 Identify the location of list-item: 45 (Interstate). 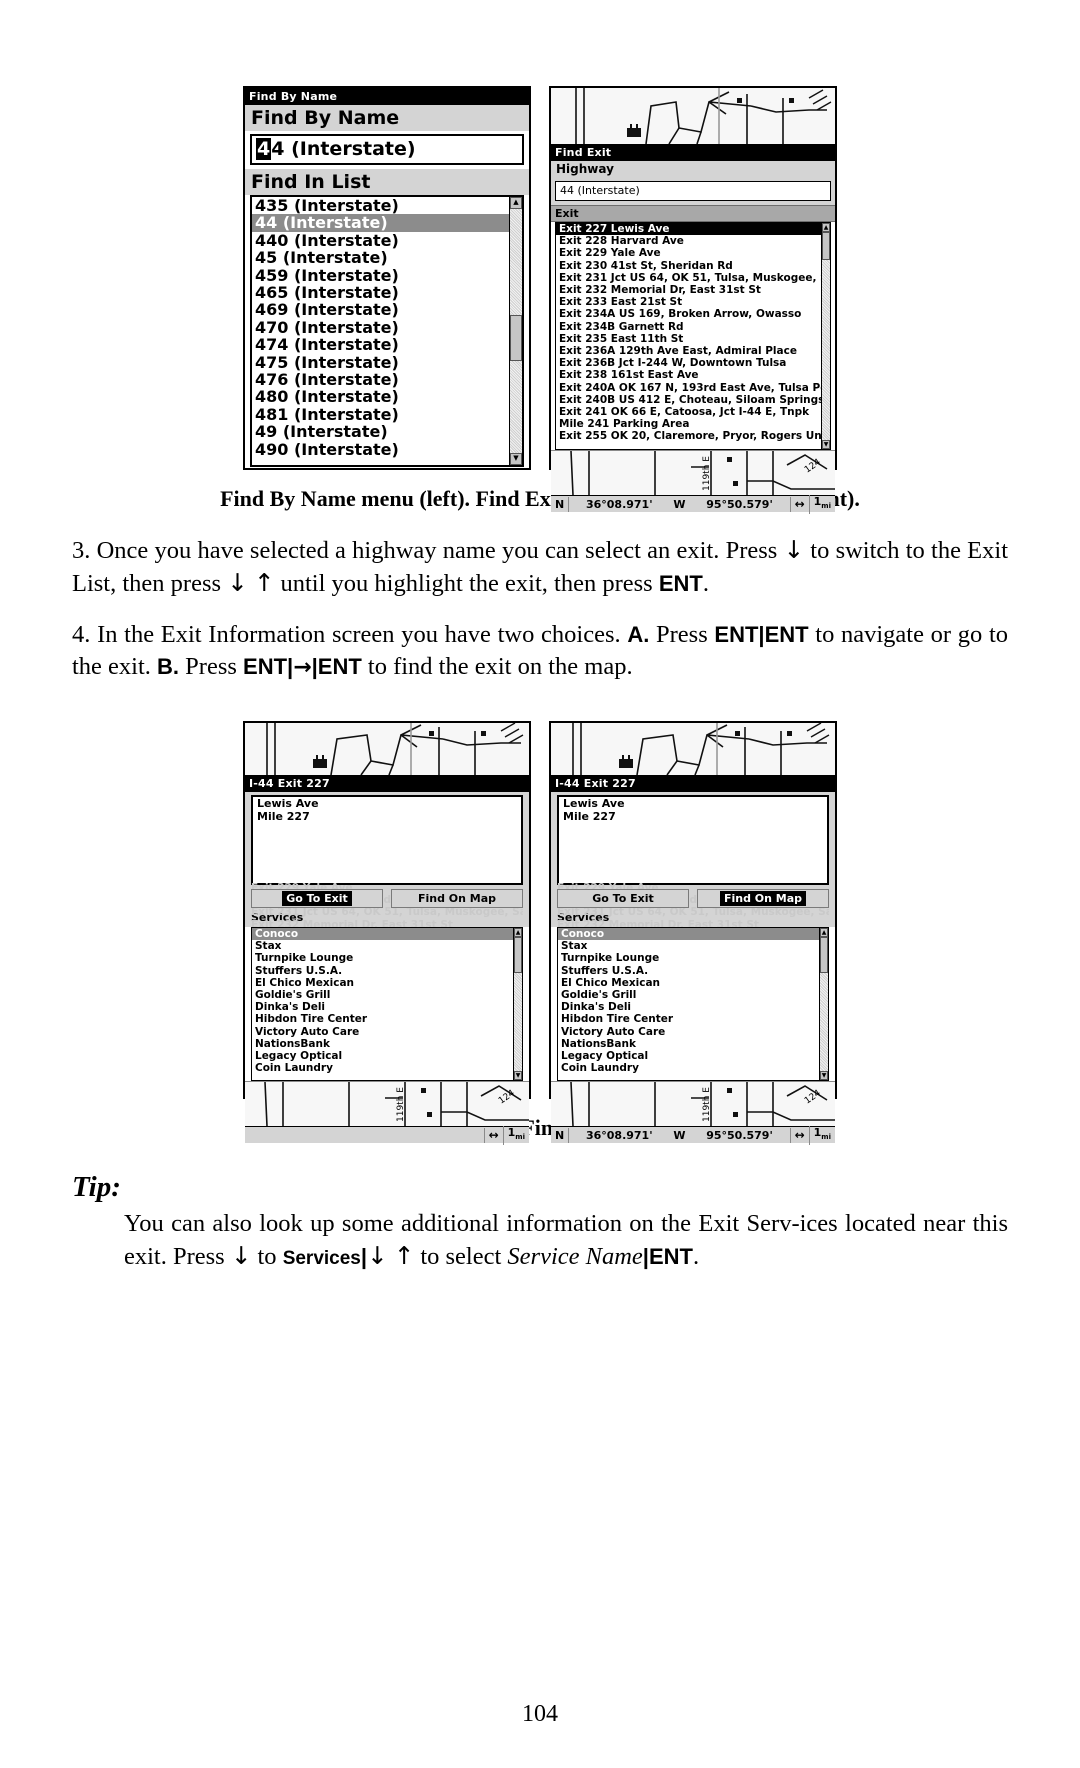
(380, 257).